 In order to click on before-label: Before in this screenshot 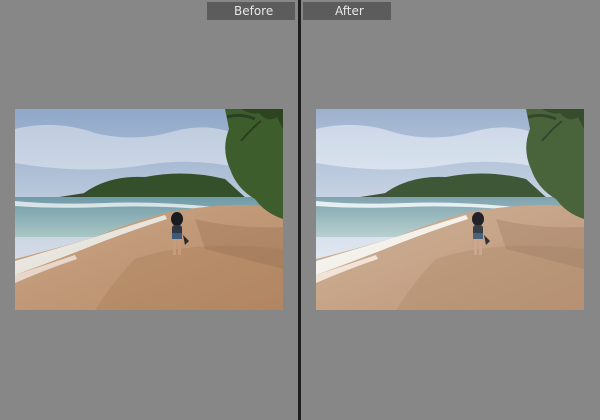, I will do `click(251, 11)`.